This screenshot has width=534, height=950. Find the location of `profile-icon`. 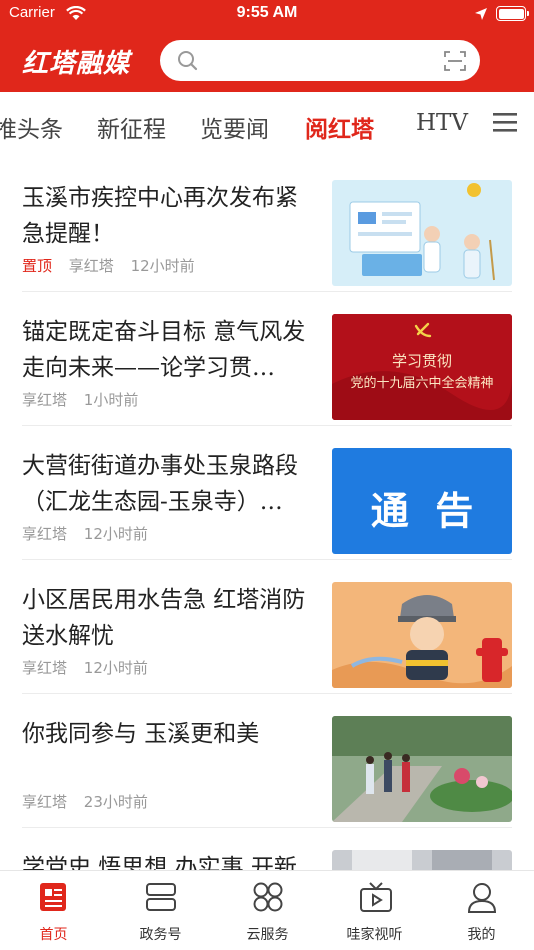

profile-icon is located at coordinates (482, 899).